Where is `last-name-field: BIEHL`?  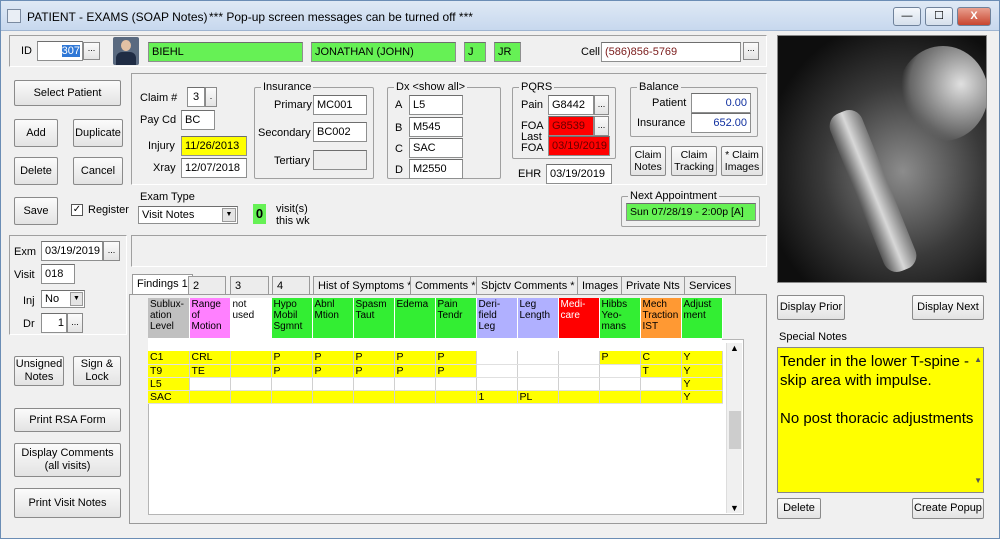
last-name-field: BIEHL is located at coordinates (225, 52).